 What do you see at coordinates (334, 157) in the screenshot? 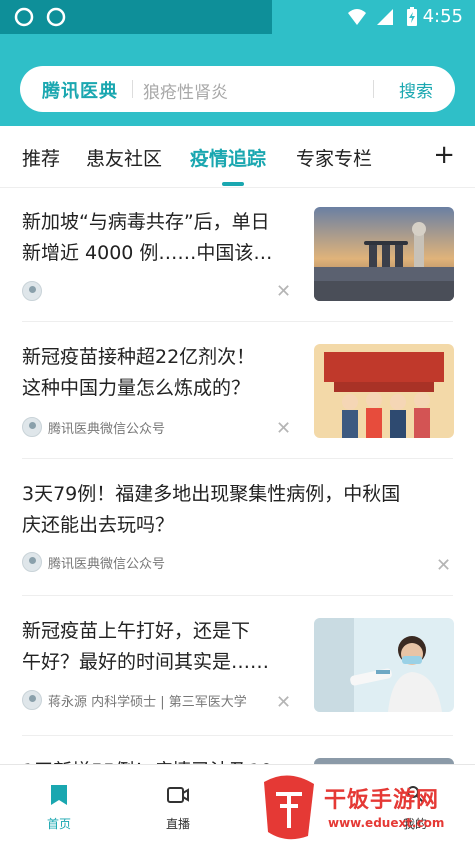
I see `tab-expert-column: 专家专栏` at bounding box center [334, 157].